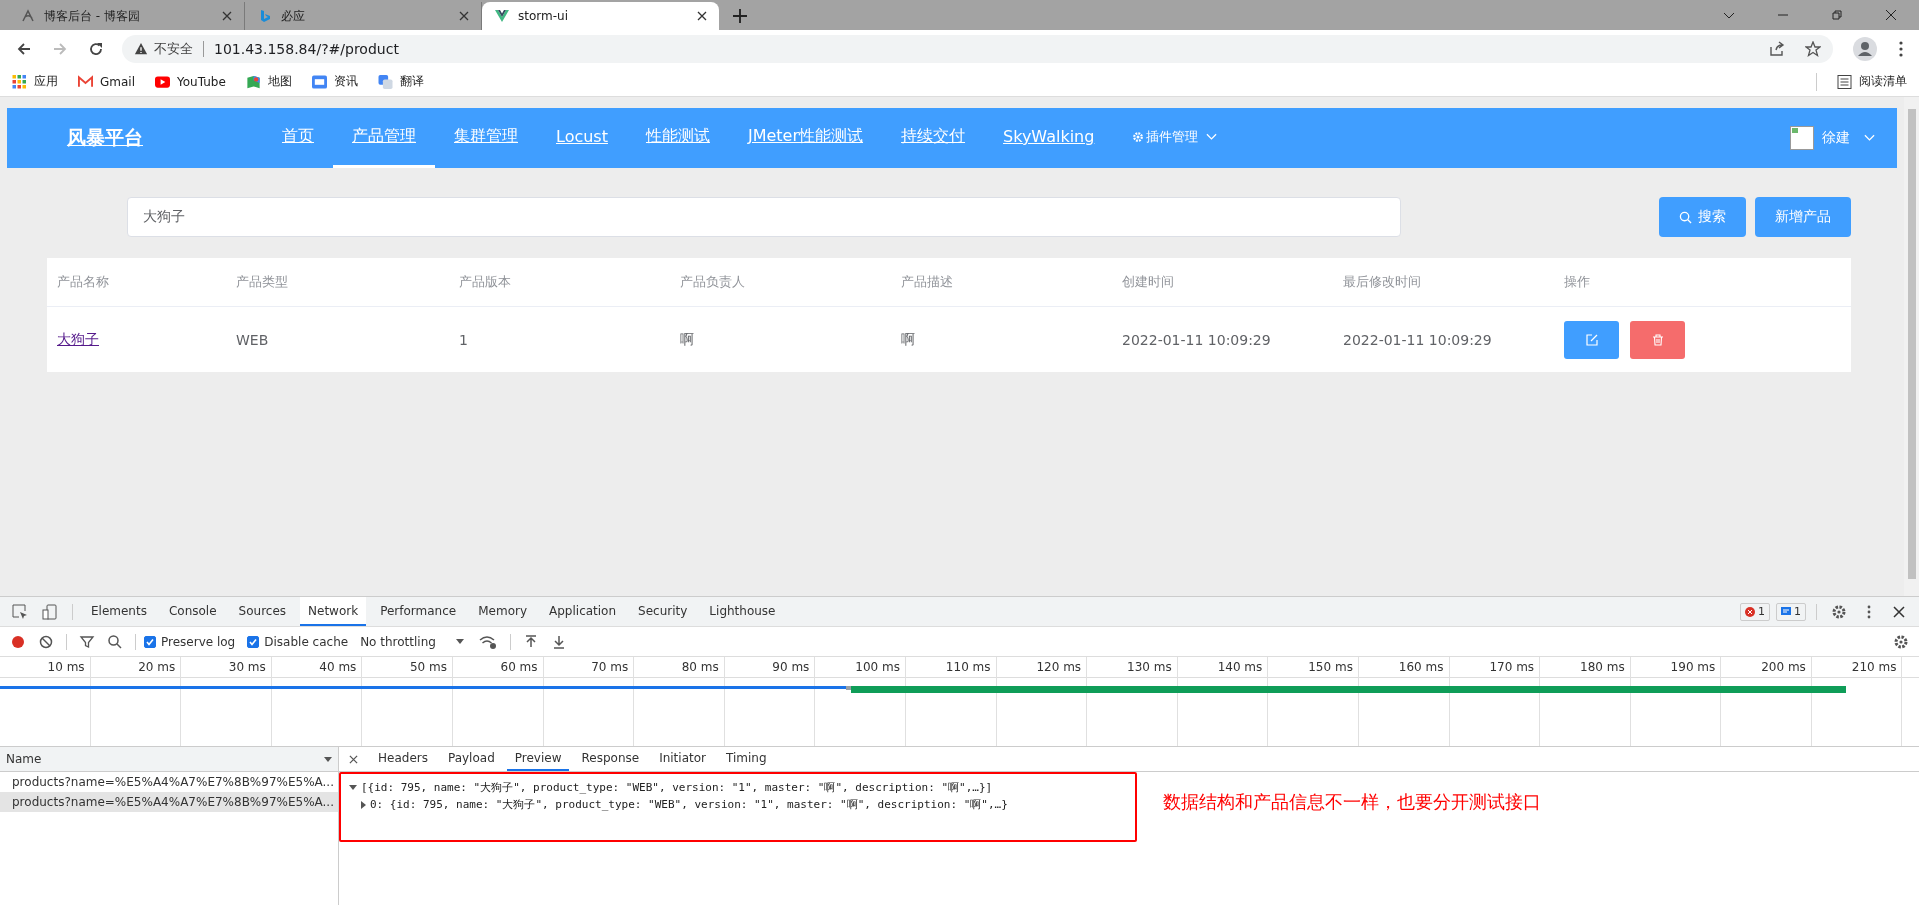 The width and height of the screenshot is (1919, 905). Describe the element at coordinates (328, 759) in the screenshot. I see `sort-arrow-icon` at that location.